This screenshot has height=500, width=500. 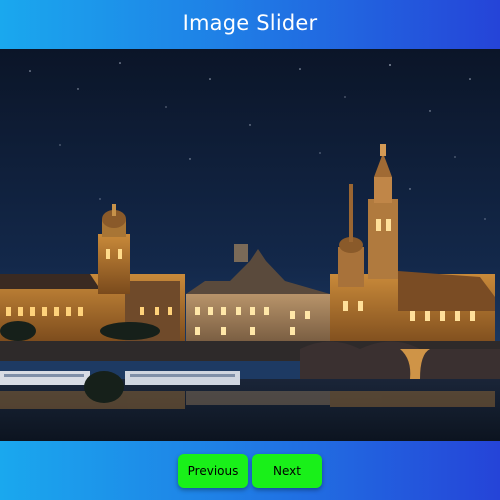 I want to click on slider-controls: Previous Next, so click(x=250, y=470).